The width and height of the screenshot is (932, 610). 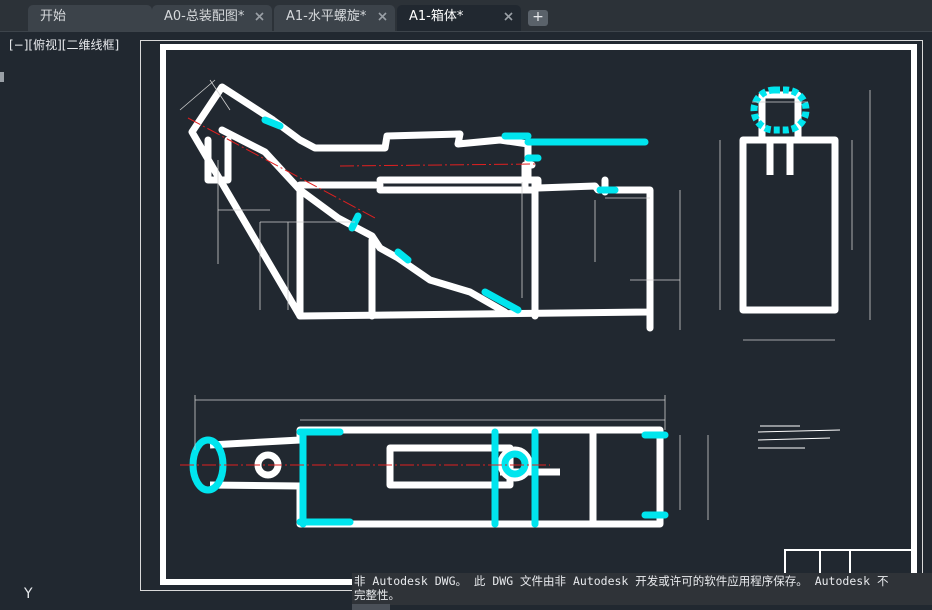 What do you see at coordinates (799, 437) in the screenshot?
I see `tech-notes` at bounding box center [799, 437].